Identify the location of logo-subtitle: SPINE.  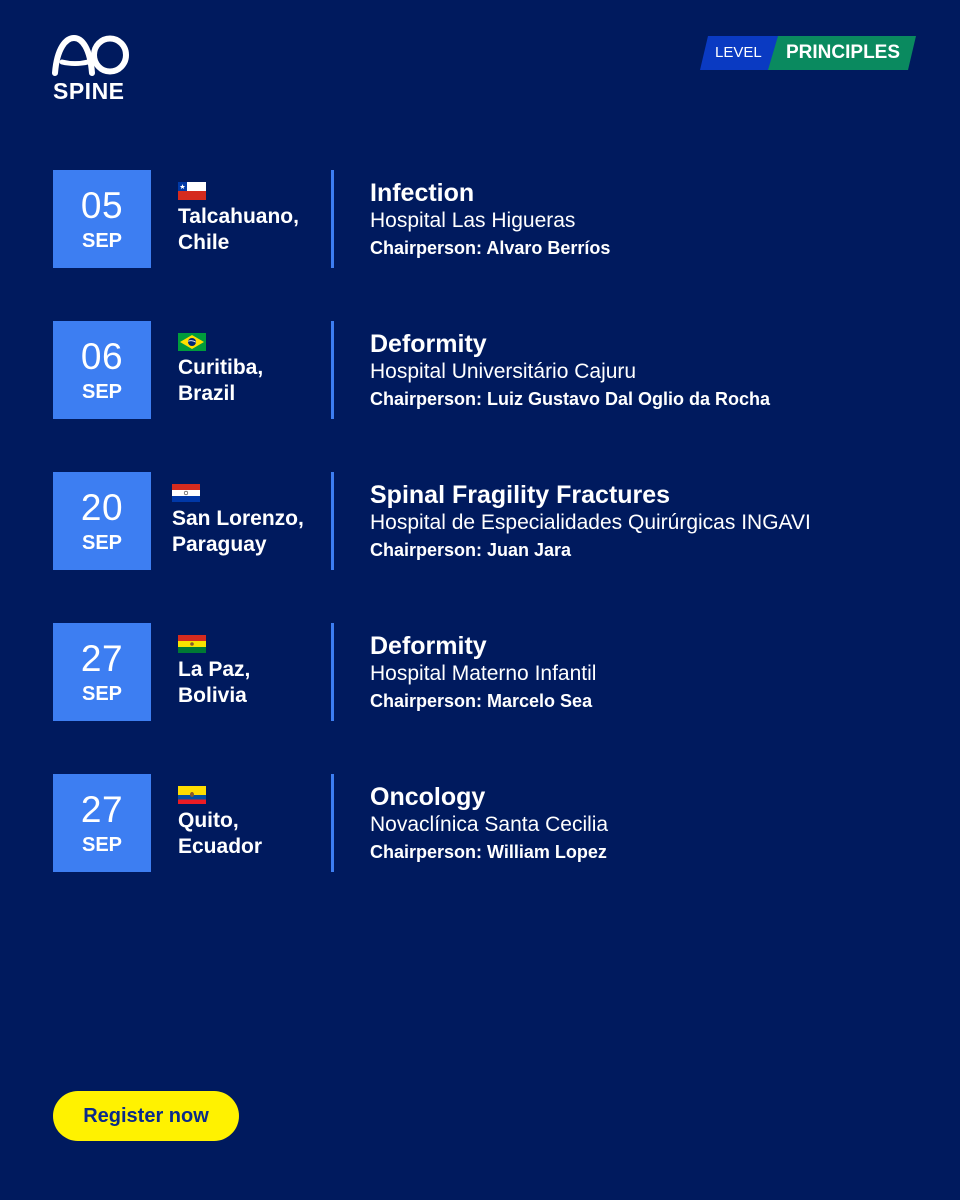
(89, 91).